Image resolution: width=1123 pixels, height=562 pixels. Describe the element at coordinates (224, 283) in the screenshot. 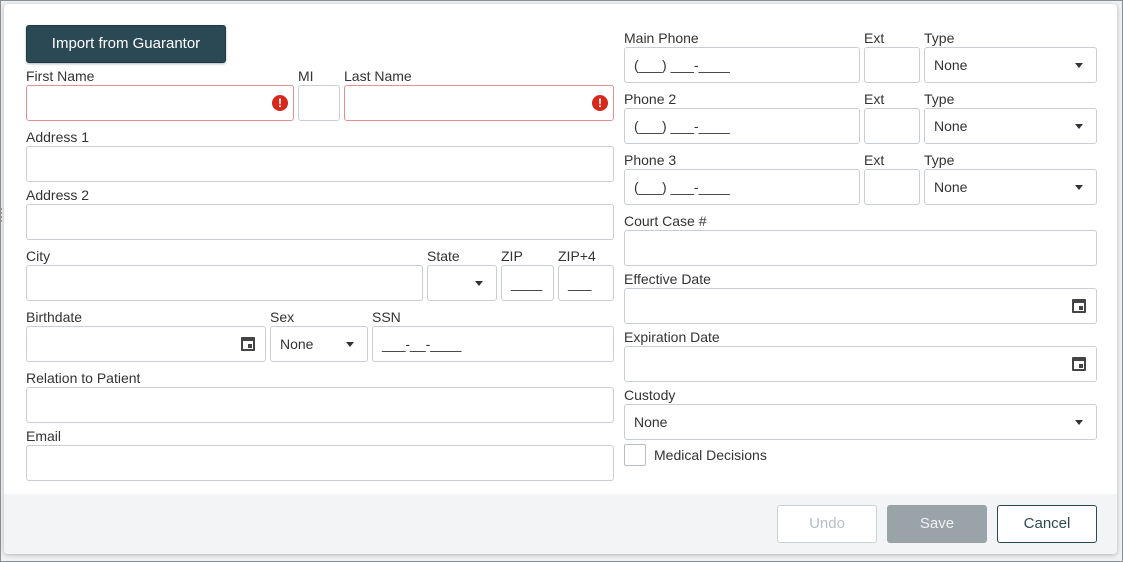

I see `city-input` at that location.